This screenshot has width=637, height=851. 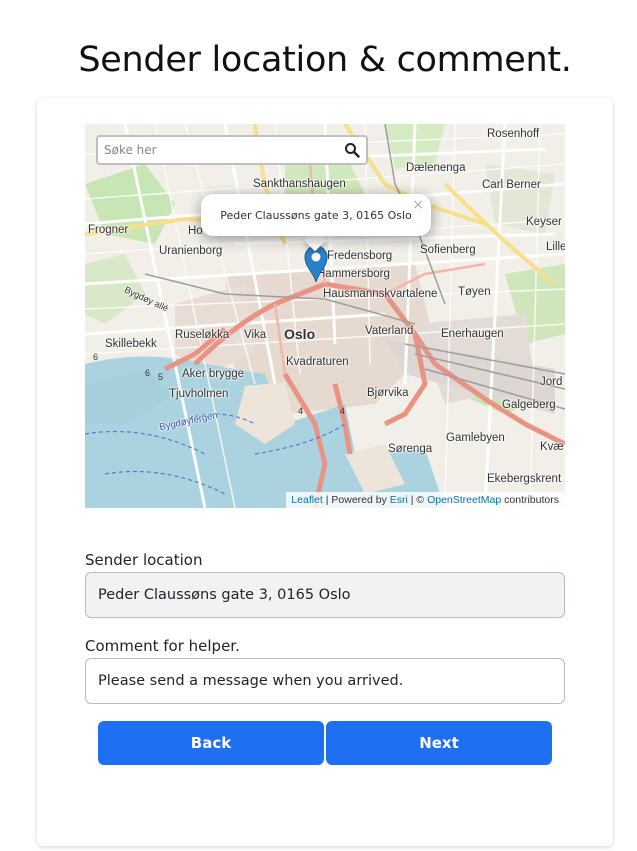 What do you see at coordinates (524, 479) in the screenshot?
I see `map-label: Ekebergskrent` at bounding box center [524, 479].